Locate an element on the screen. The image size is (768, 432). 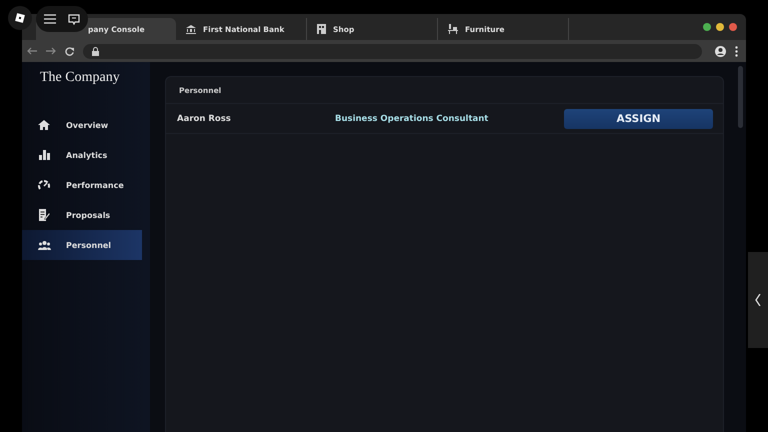
bank-icon is located at coordinates (191, 29).